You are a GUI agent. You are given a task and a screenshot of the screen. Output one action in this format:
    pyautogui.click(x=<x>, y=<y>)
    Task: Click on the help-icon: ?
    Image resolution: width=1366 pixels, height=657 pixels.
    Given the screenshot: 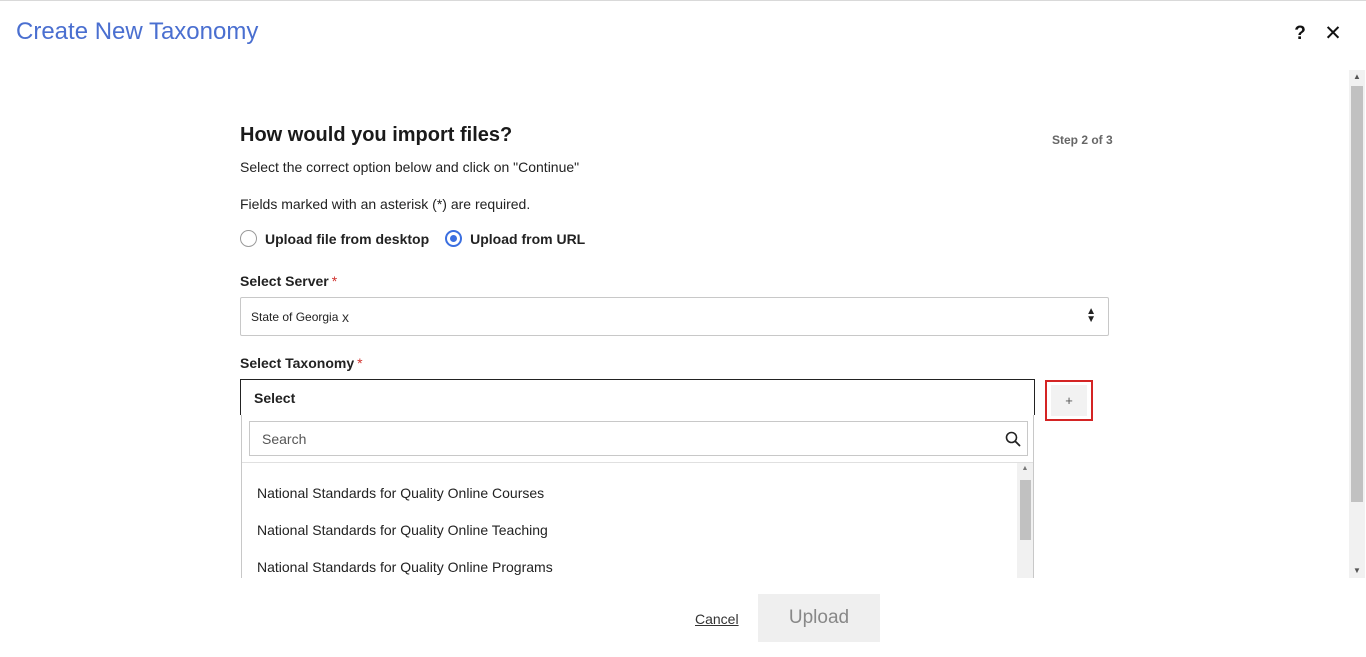 What is the action you would take?
    pyautogui.click(x=1300, y=34)
    